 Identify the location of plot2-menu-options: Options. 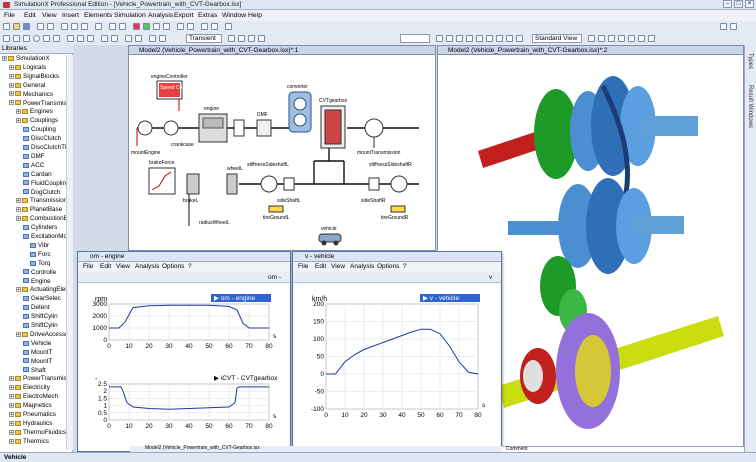
(388, 267).